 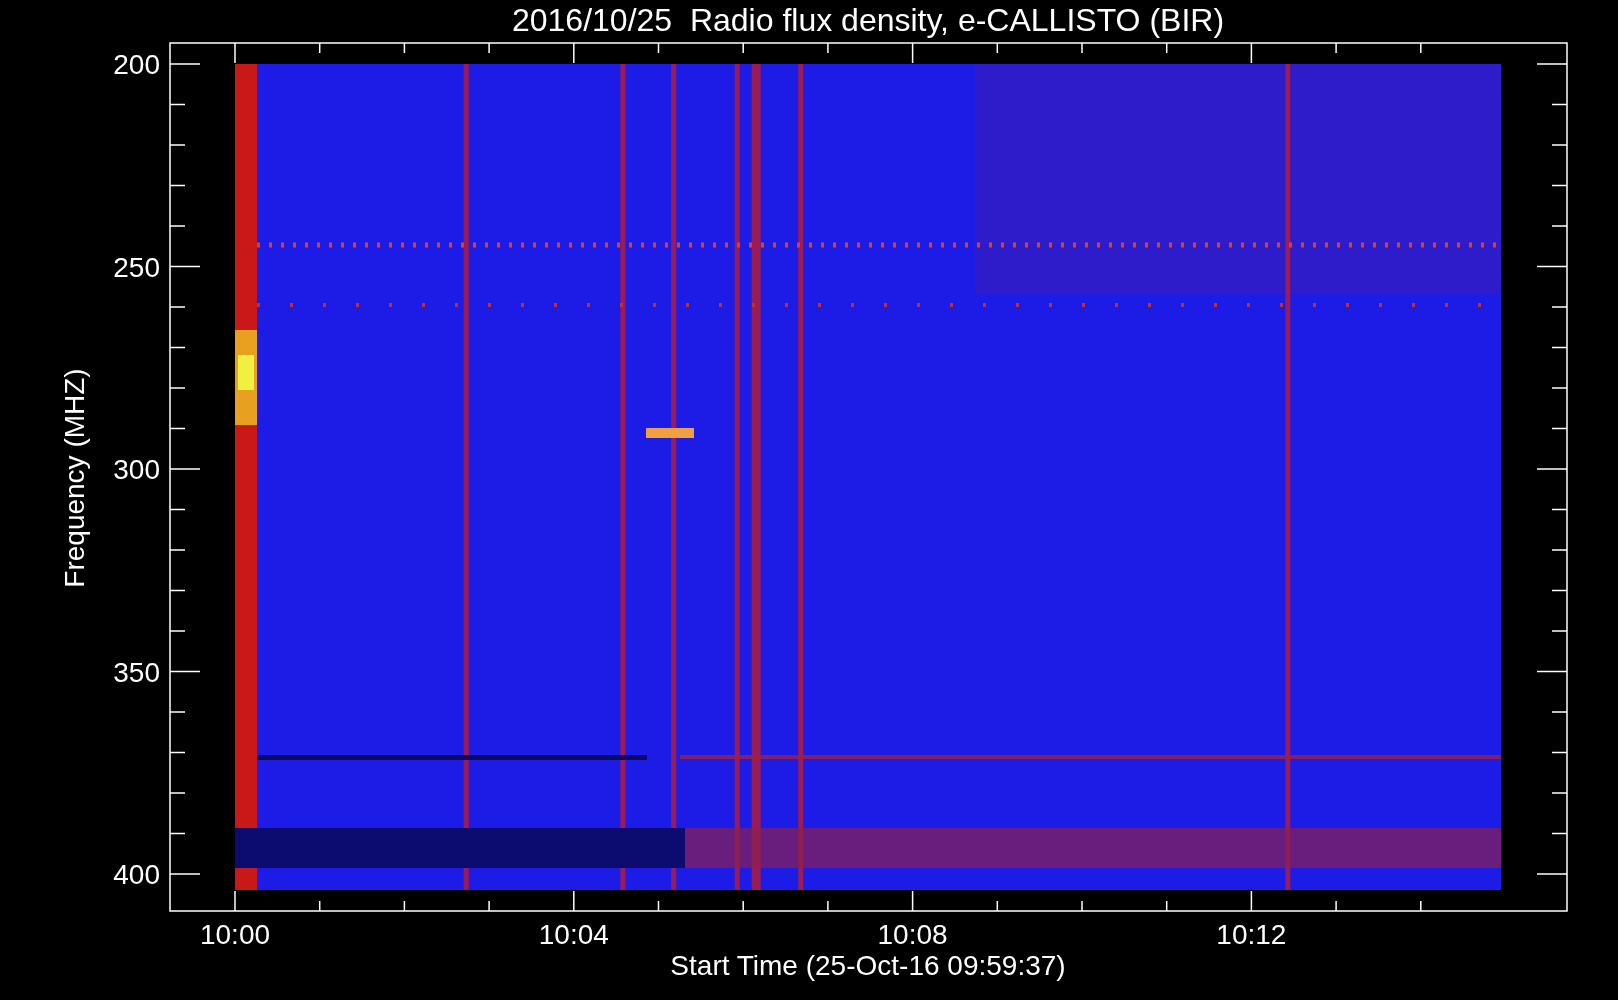 What do you see at coordinates (136, 469) in the screenshot?
I see `y-tick-label: 300` at bounding box center [136, 469].